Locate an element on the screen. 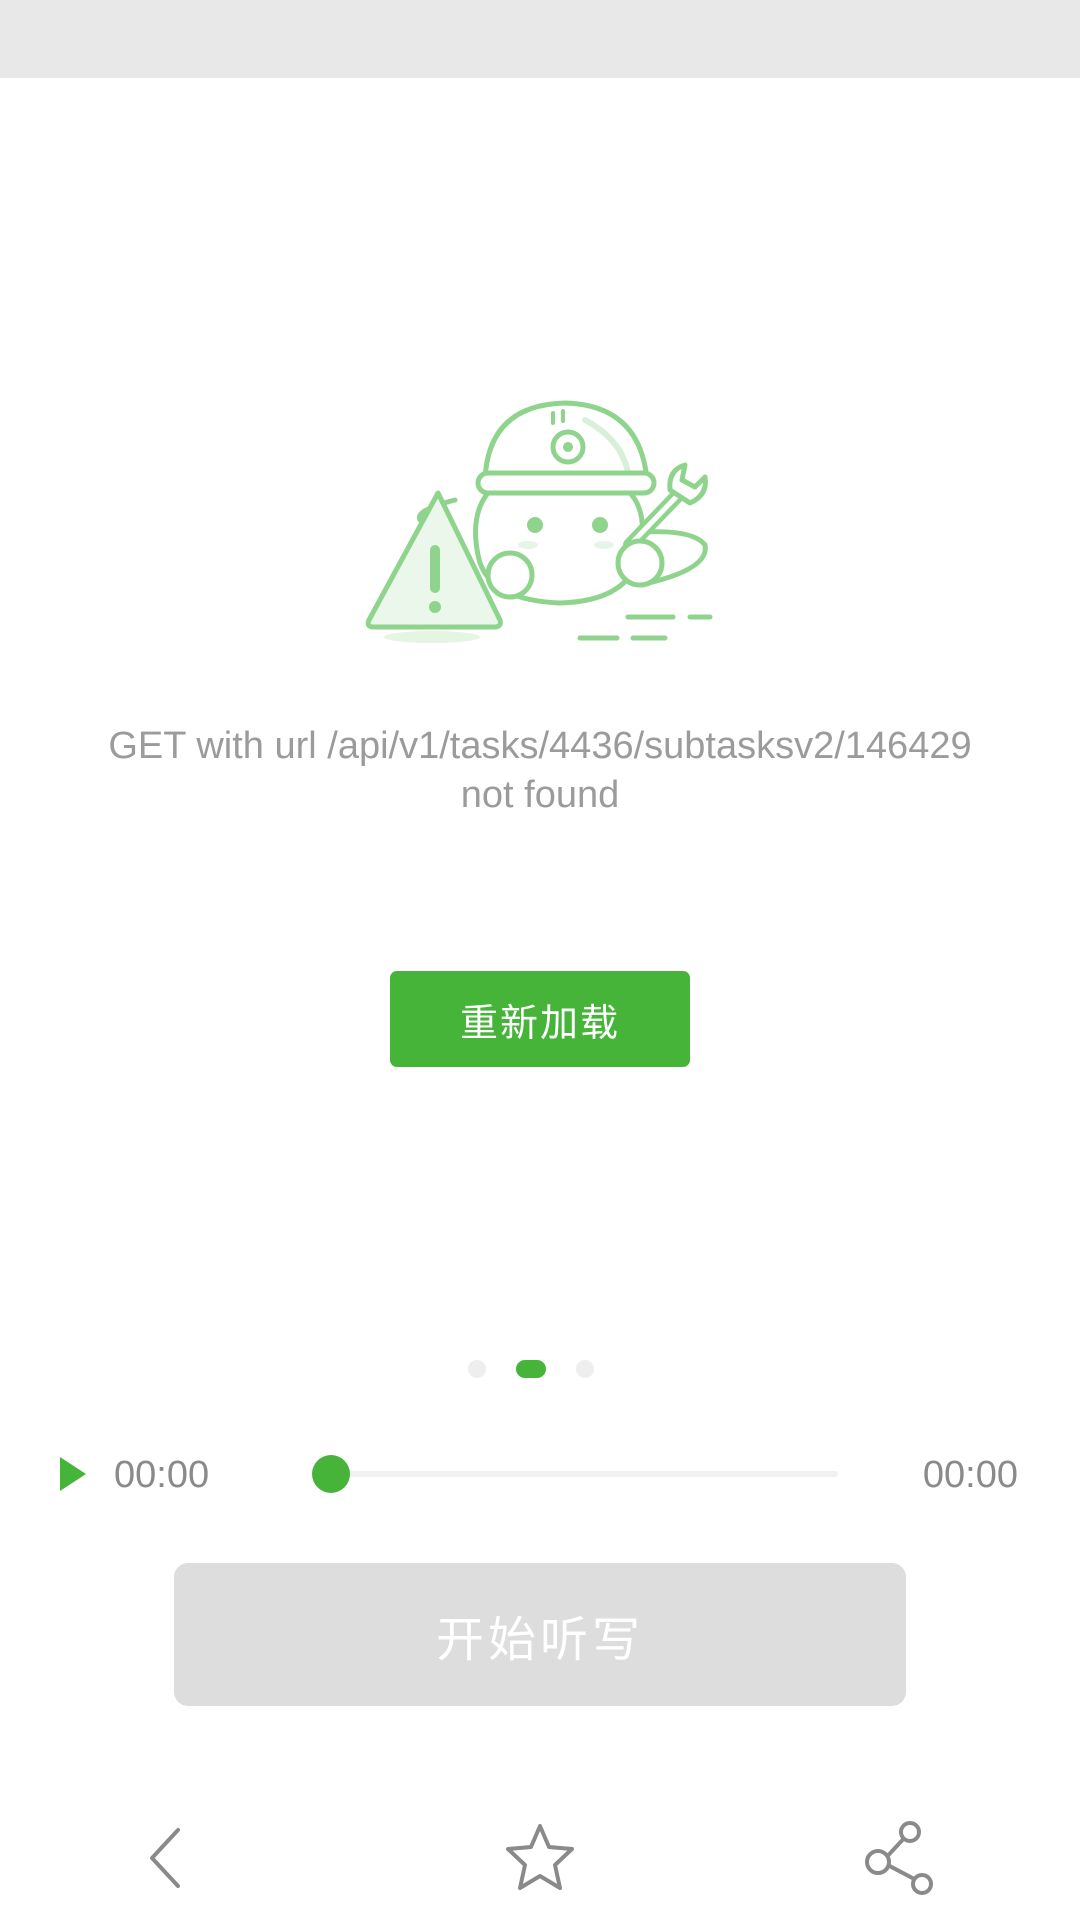  bottom-nav is located at coordinates (540, 1860).